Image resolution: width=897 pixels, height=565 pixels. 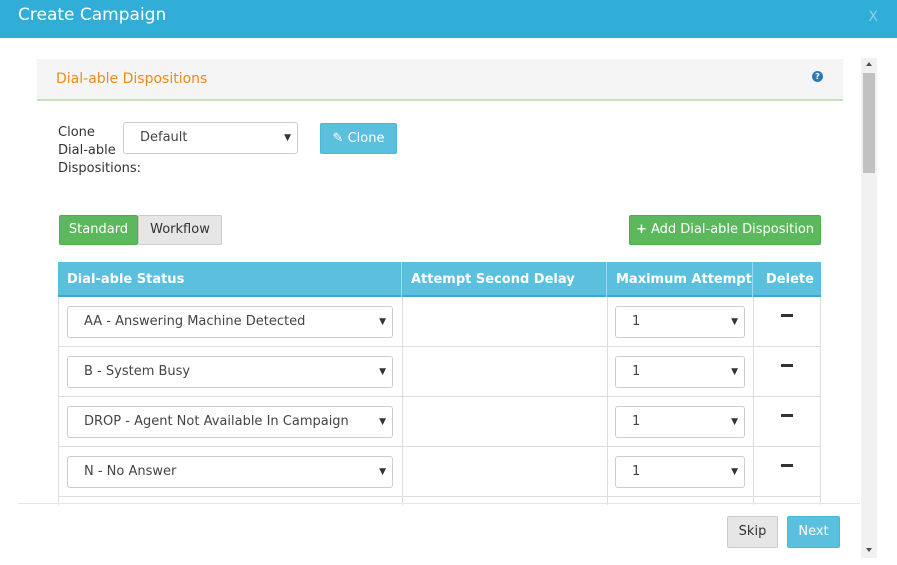 What do you see at coordinates (869, 123) in the screenshot?
I see `scroll-thumb` at bounding box center [869, 123].